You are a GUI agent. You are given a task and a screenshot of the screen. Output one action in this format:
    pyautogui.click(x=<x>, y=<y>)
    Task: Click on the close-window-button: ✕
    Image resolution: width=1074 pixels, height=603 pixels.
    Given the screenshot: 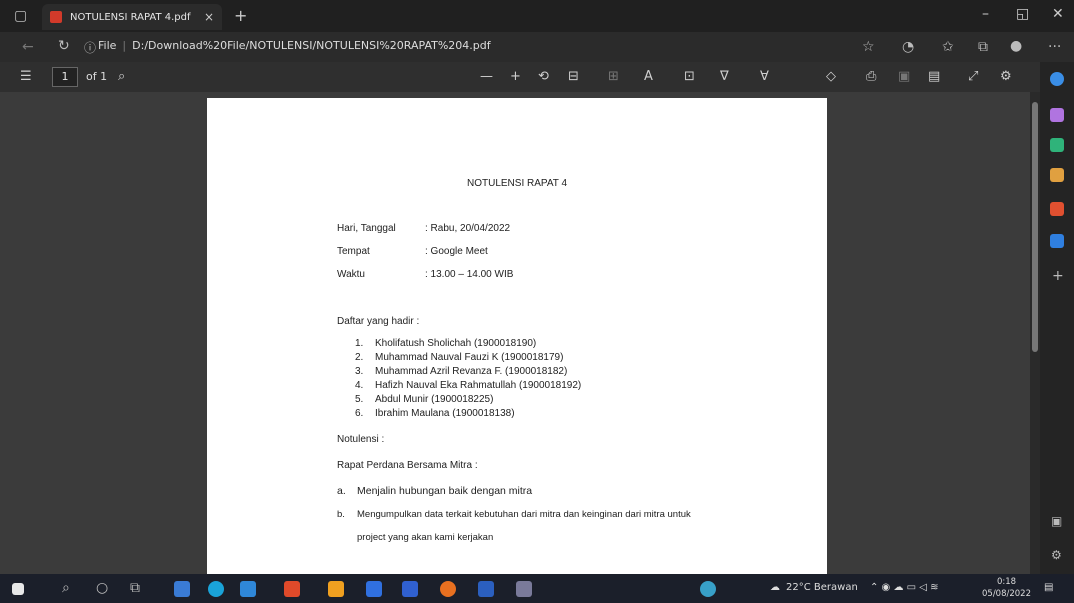 What is the action you would take?
    pyautogui.click(x=1058, y=14)
    